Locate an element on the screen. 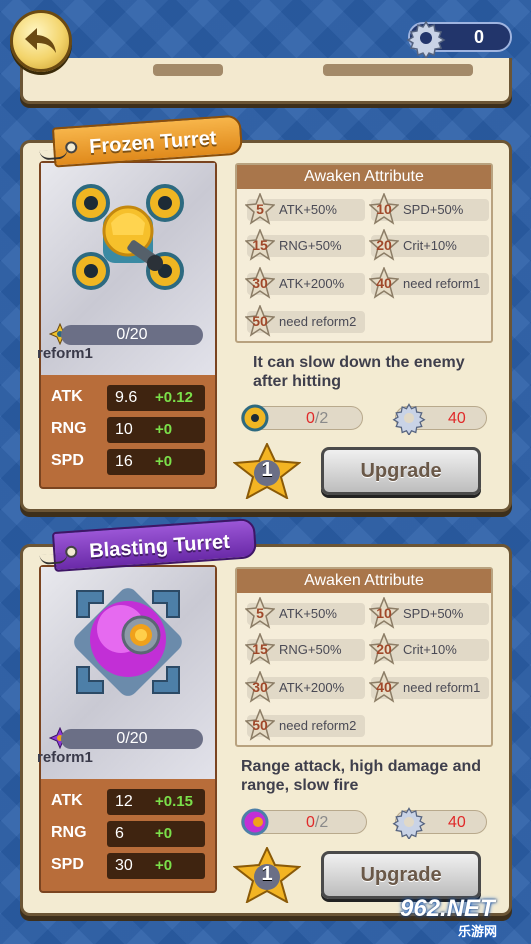 Image resolution: width=531 pixels, height=944 pixels. blasting-turret-icon is located at coordinates (128, 642).